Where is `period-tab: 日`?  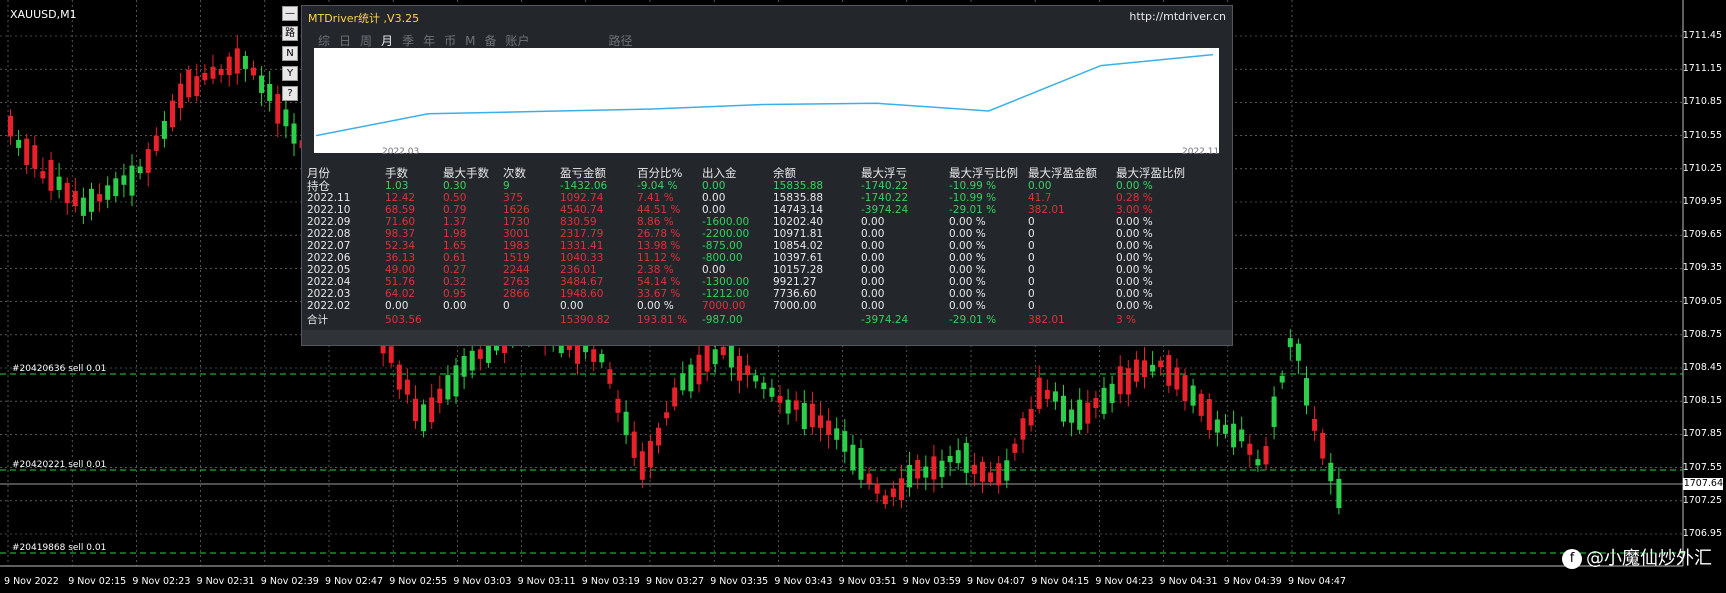
period-tab: 日 is located at coordinates (345, 41).